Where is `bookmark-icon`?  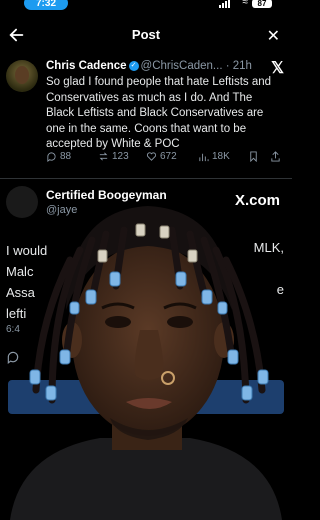 bookmark-icon is located at coordinates (253, 156).